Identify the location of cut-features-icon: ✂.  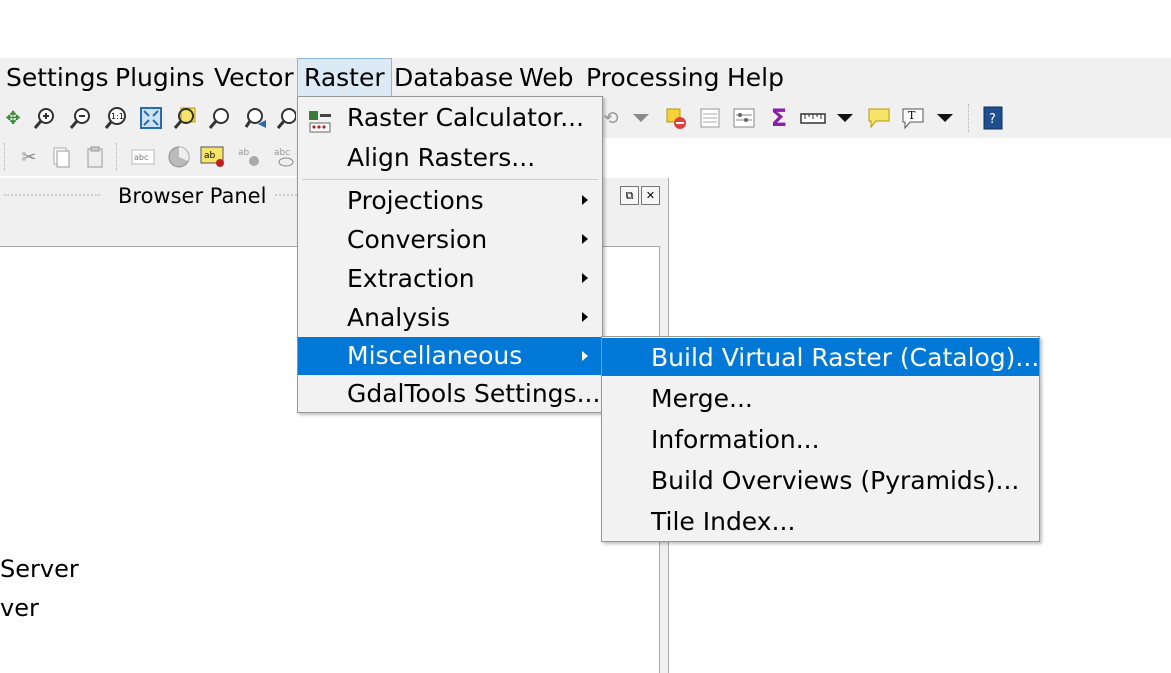
(29, 157).